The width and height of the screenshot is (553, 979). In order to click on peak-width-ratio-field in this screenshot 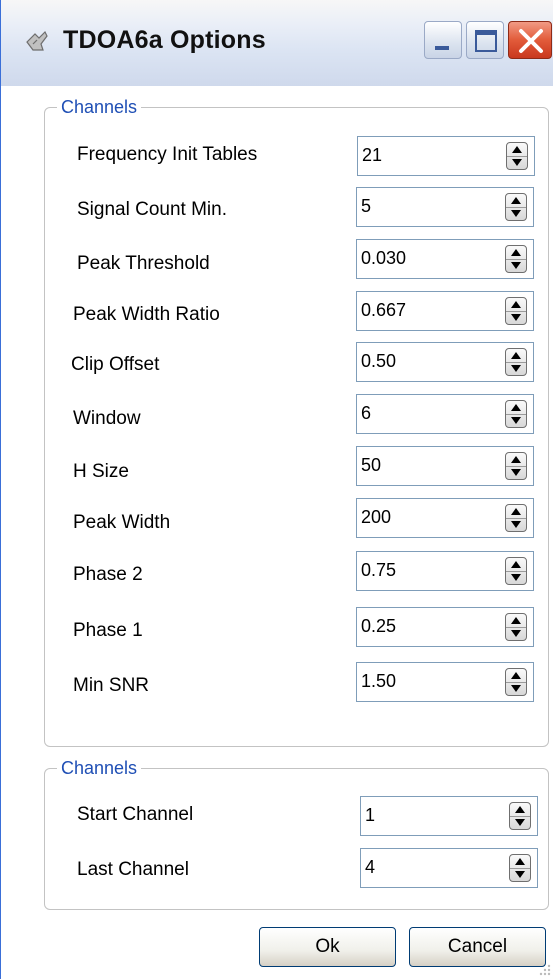, I will do `click(445, 311)`.